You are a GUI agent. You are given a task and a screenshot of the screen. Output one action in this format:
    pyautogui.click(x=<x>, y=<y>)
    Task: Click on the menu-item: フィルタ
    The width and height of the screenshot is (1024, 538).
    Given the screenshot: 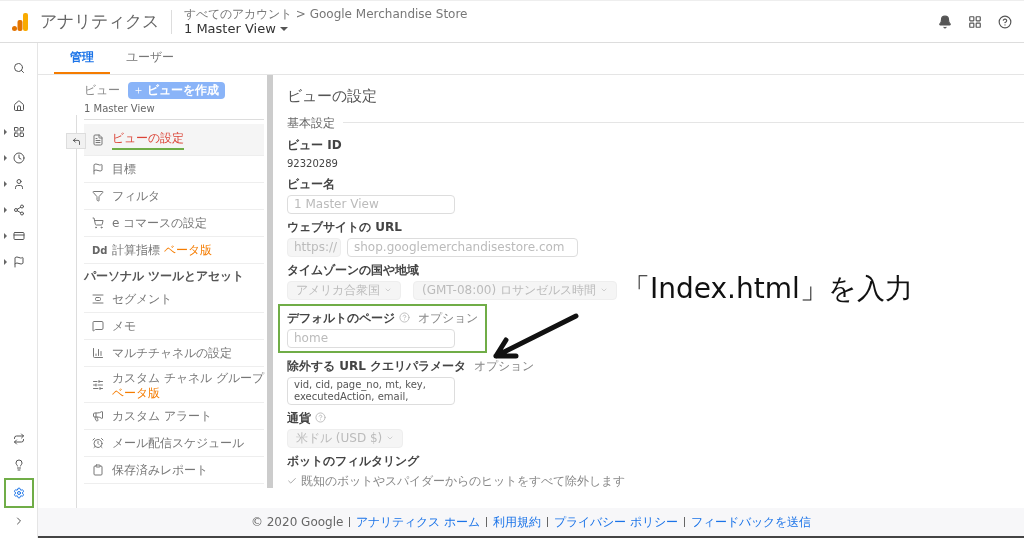 What is the action you would take?
    pyautogui.click(x=174, y=196)
    